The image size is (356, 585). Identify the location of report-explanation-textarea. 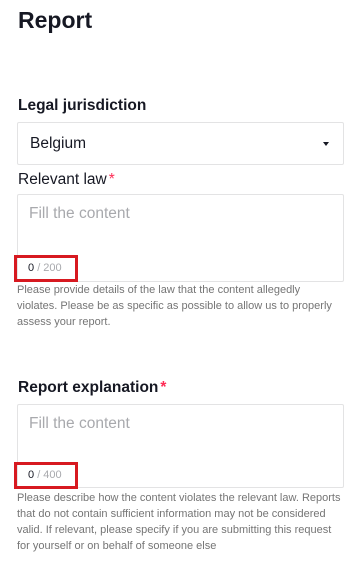
(180, 436).